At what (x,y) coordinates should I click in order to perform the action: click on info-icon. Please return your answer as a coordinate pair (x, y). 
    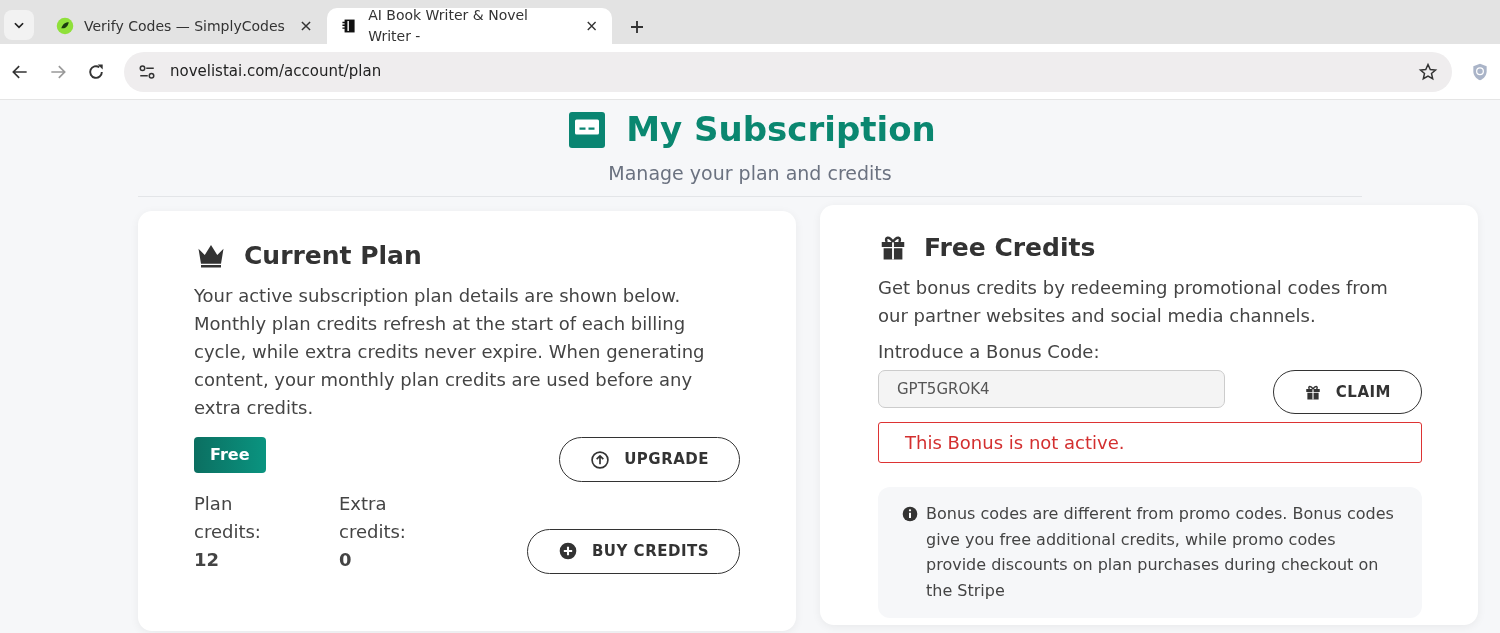
    Looking at the image, I should click on (910, 514).